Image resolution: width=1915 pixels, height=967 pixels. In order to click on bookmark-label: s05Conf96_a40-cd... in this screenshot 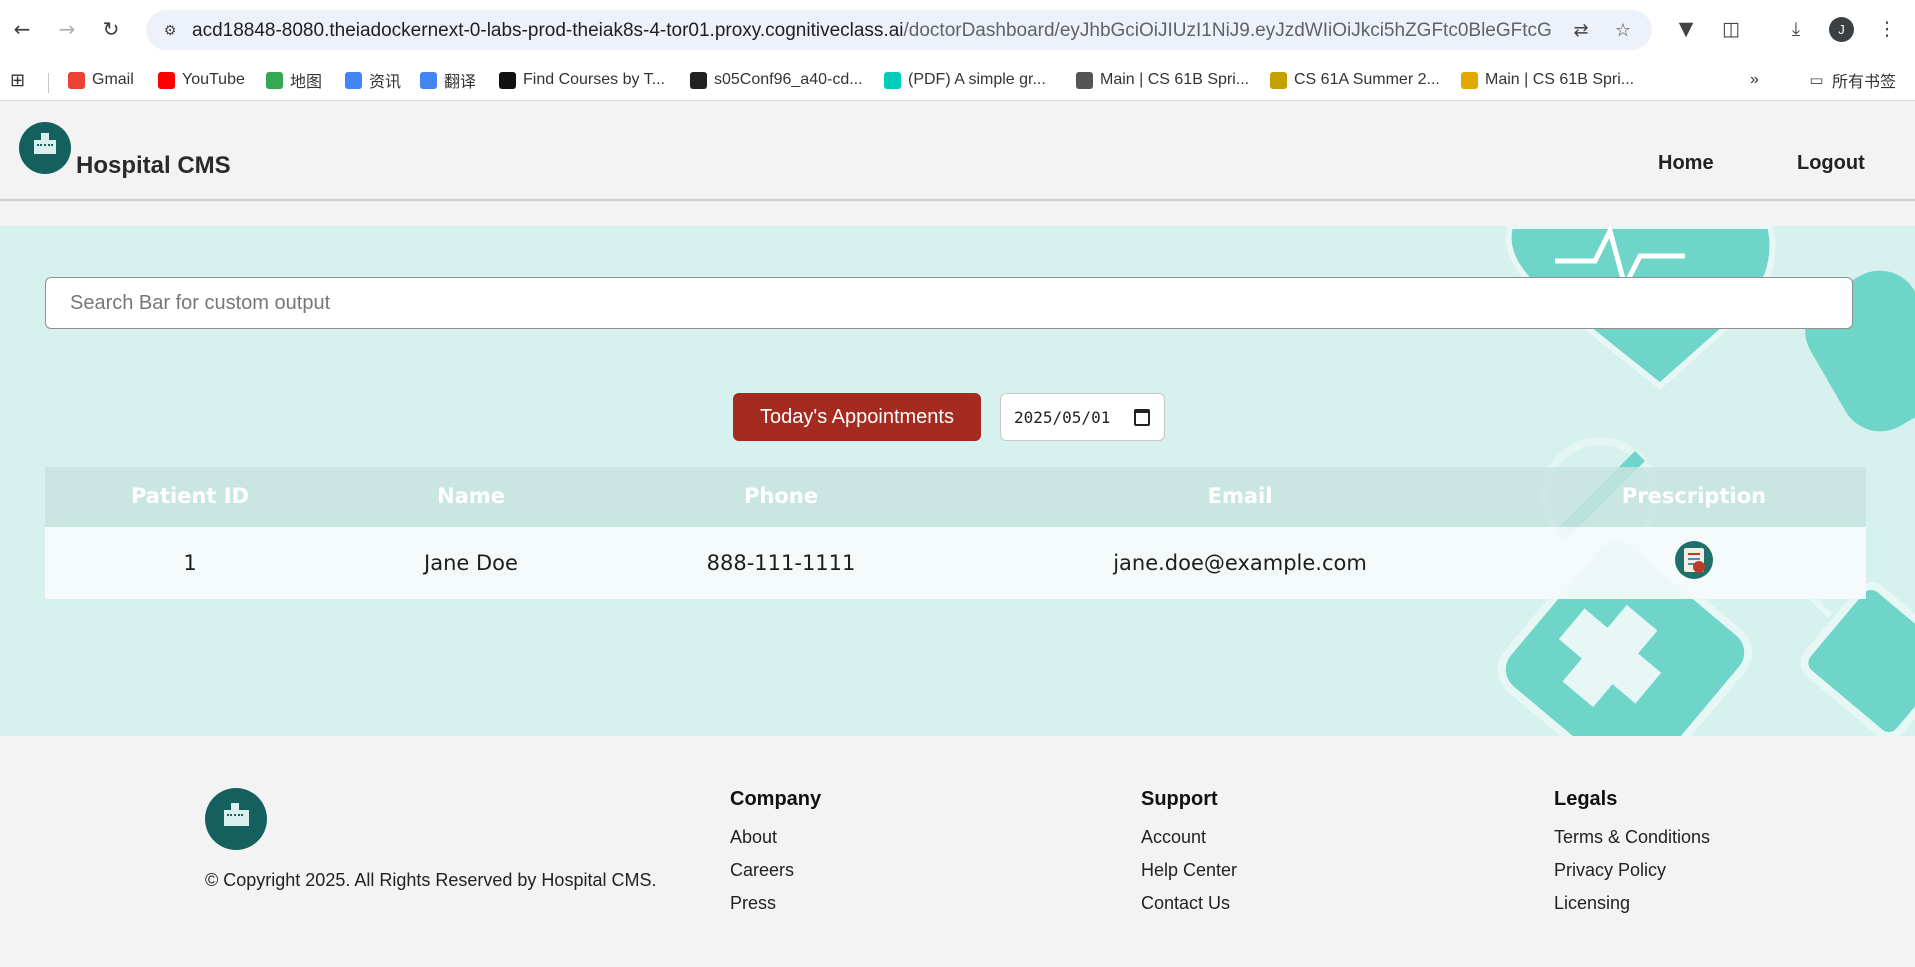, I will do `click(788, 79)`.